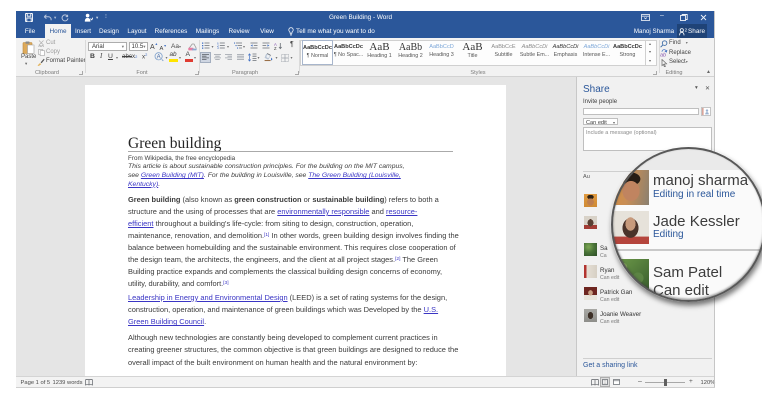 This screenshot has height=401, width=762. What do you see at coordinates (218, 47) in the screenshot?
I see `svg-text: 3` at bounding box center [218, 47].